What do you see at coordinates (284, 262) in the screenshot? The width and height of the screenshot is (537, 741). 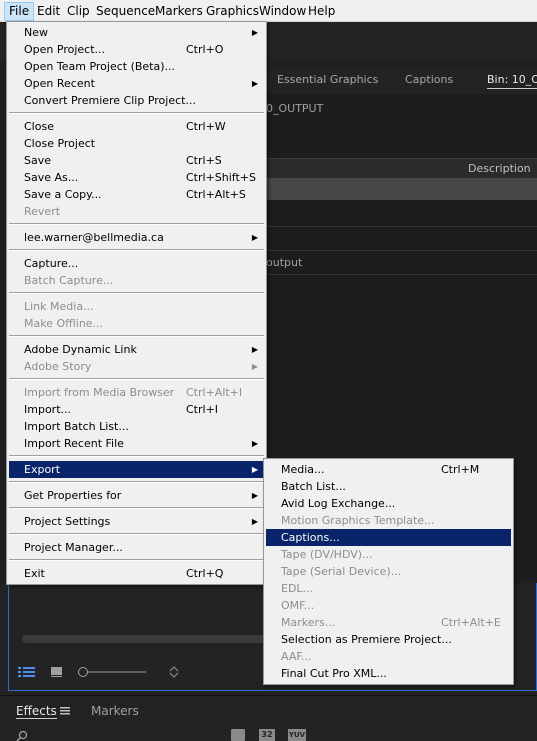 I see `row-output-text: output` at bounding box center [284, 262].